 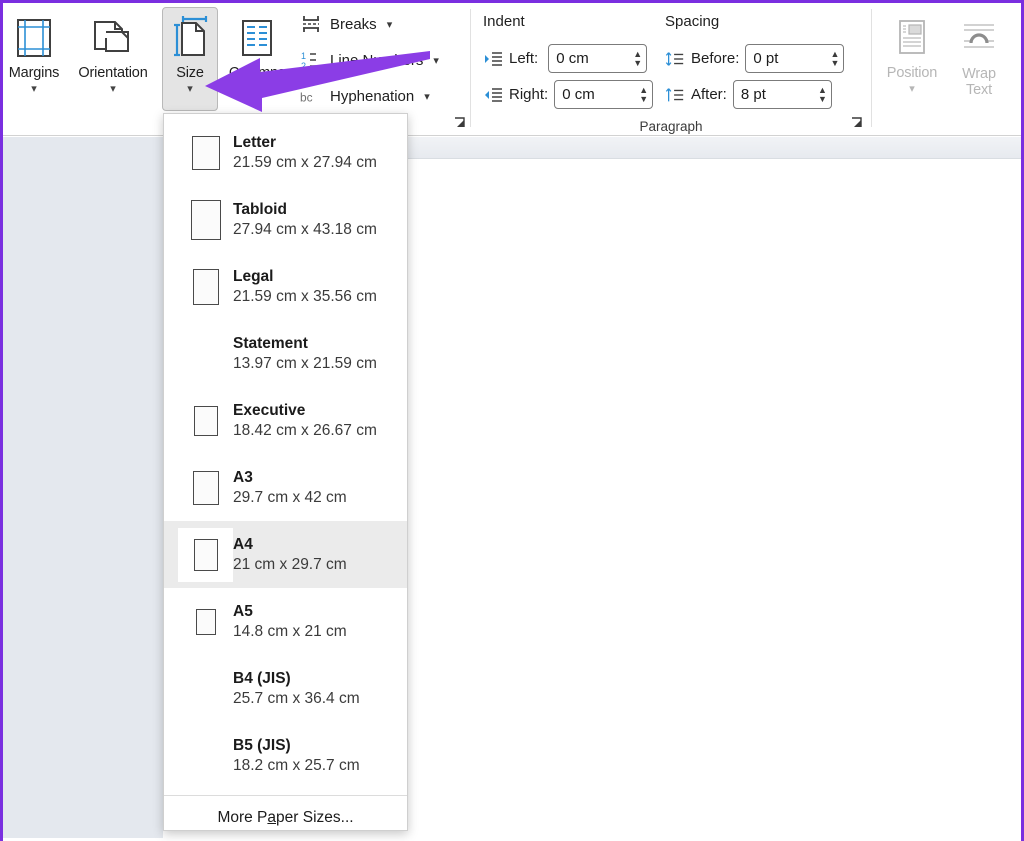 What do you see at coordinates (290, 497) in the screenshot?
I see `size-menu-item-dimensions: 29.7 cm x 42 cm` at bounding box center [290, 497].